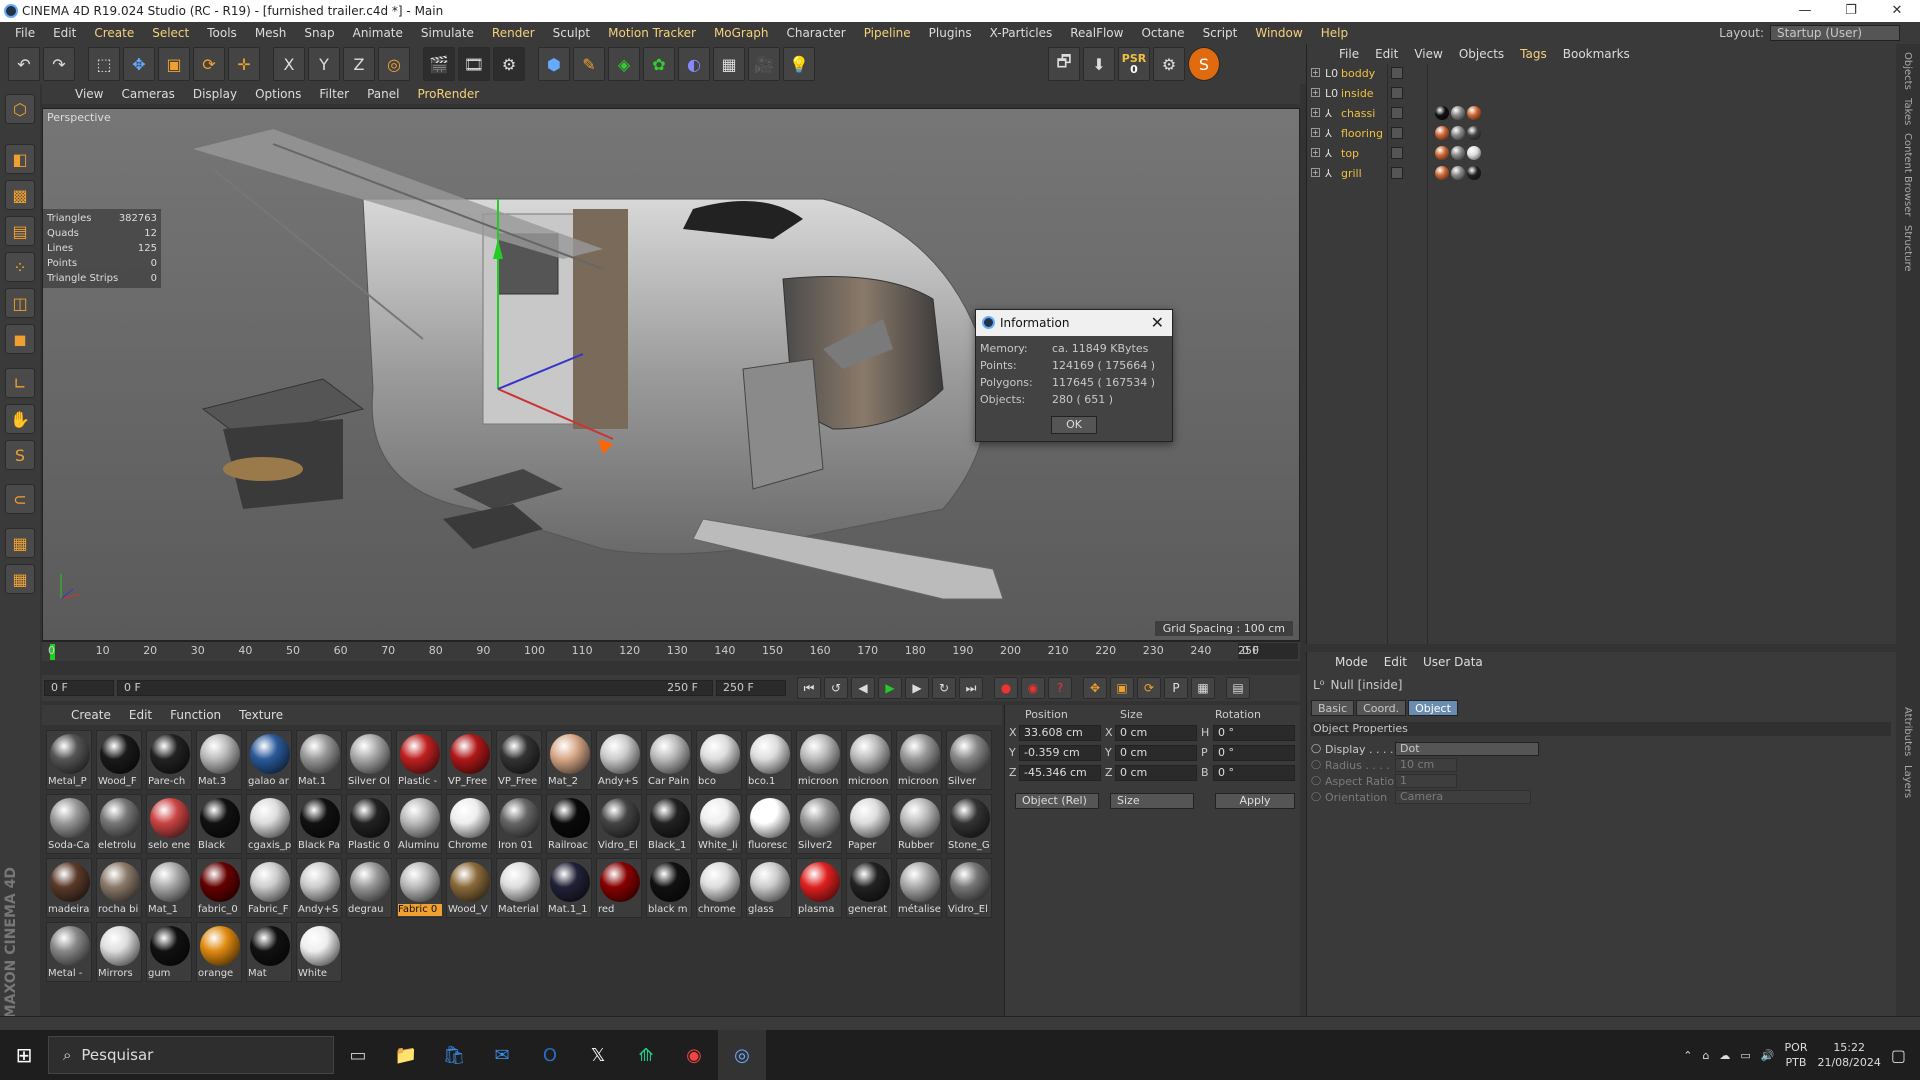 The height and width of the screenshot is (1080, 1920). Describe the element at coordinates (419, 824) in the screenshot. I see `material-swatch: Aluminu` at that location.